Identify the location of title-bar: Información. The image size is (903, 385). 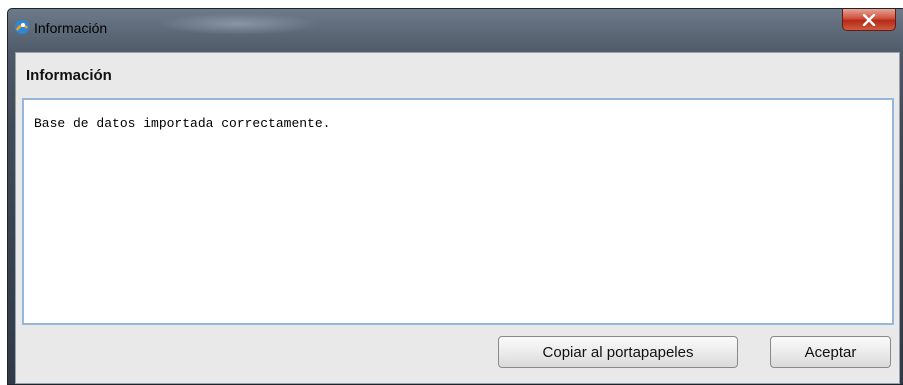
(455, 27).